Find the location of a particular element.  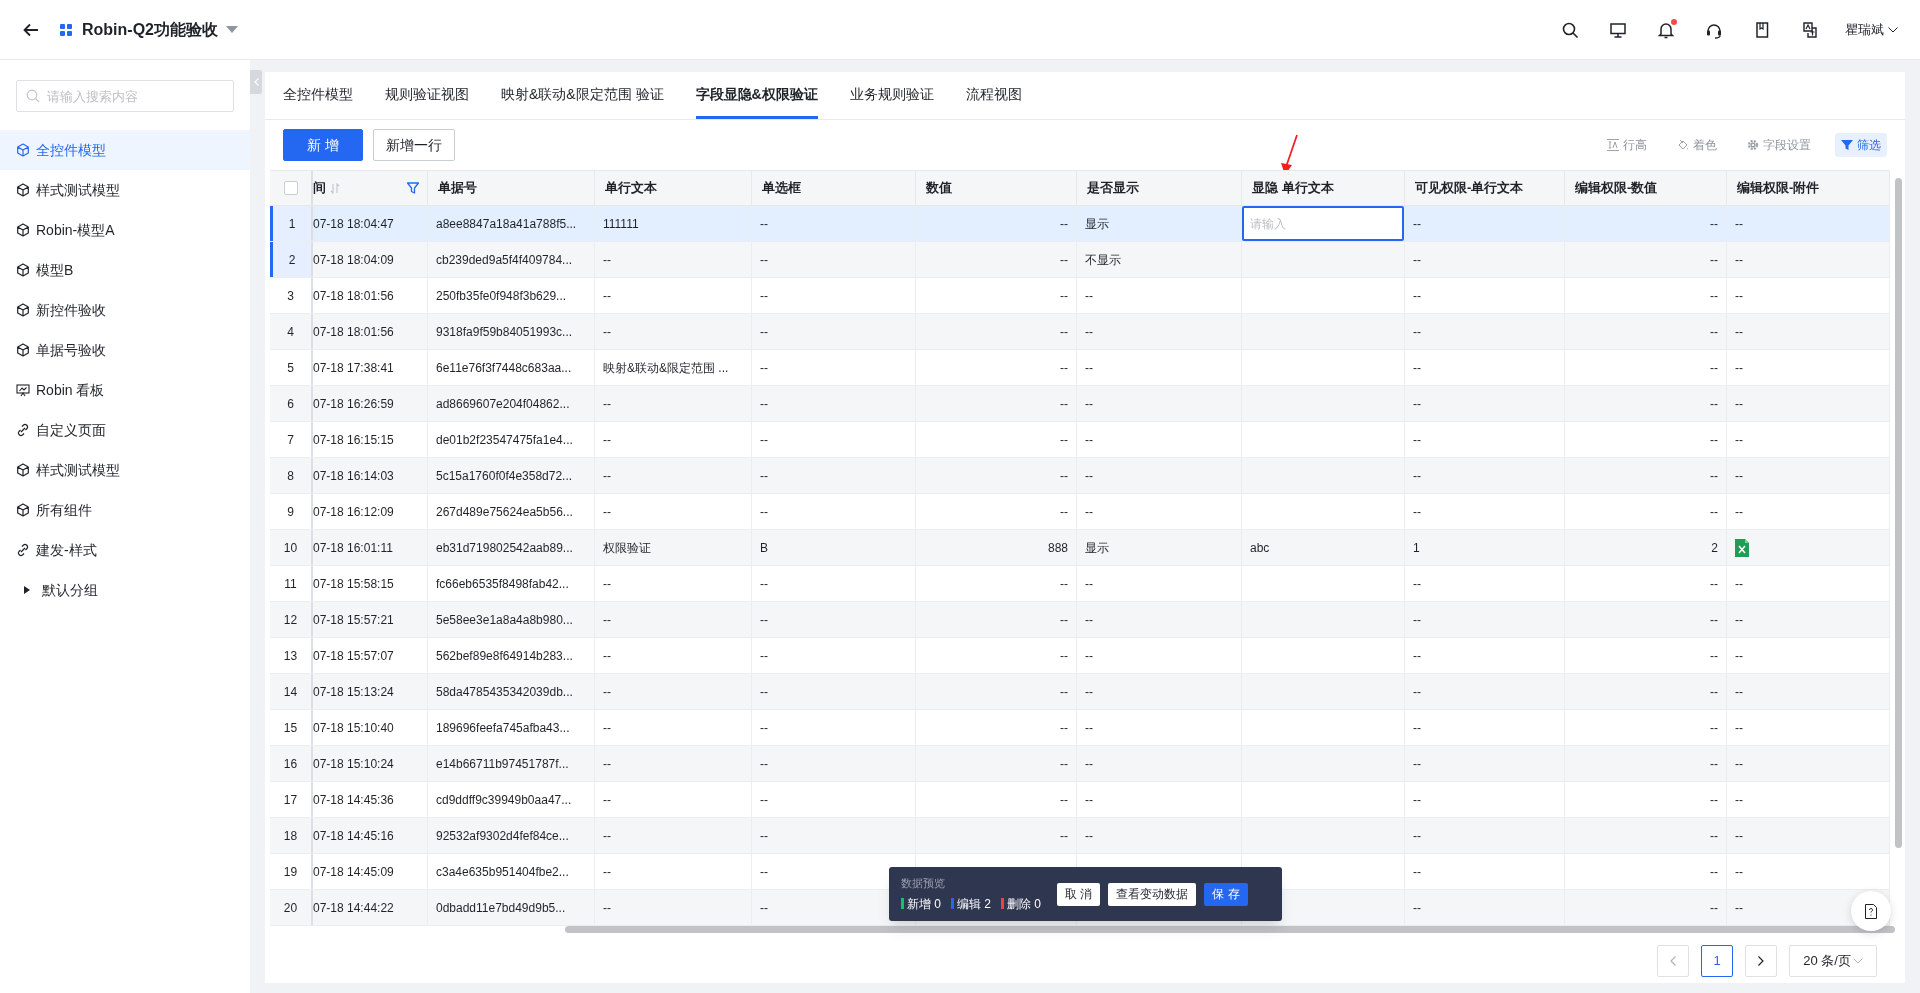

change-count: 编辑 2 is located at coordinates (974, 904).